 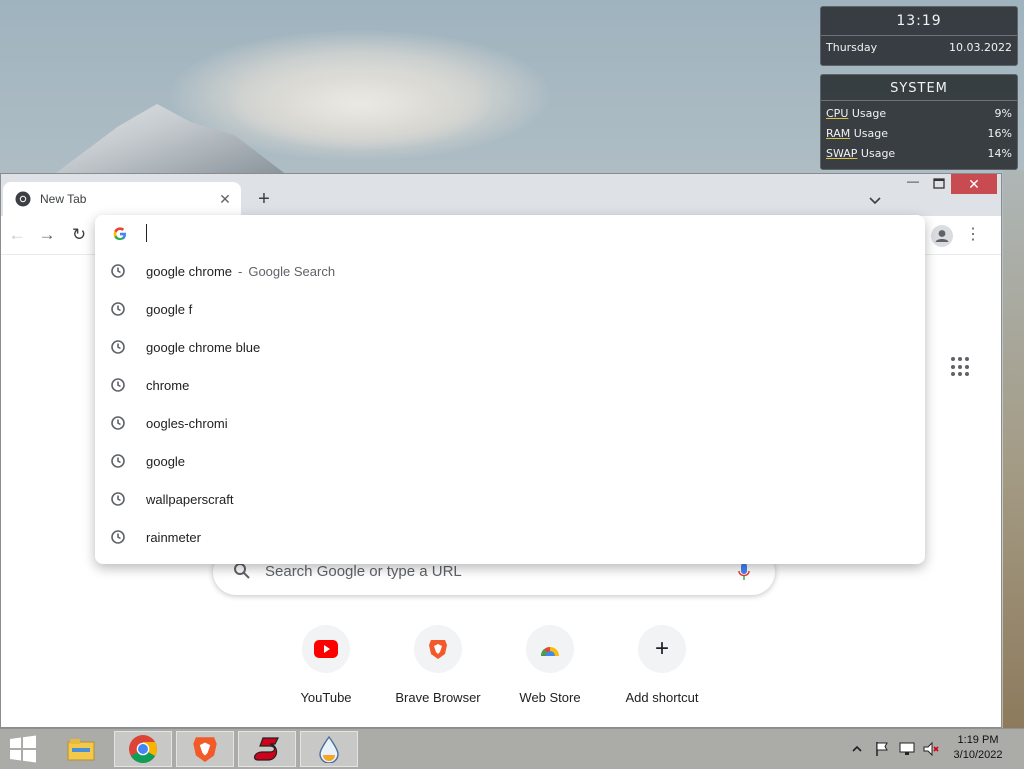 I want to click on taskbar-chrome, so click(x=143, y=749).